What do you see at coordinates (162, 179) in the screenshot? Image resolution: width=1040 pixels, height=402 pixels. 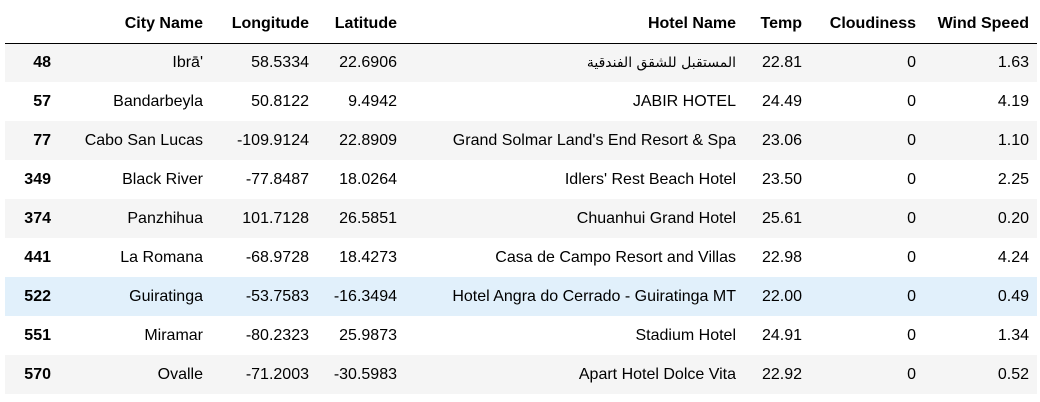 I see `cell-city-name: Black River` at bounding box center [162, 179].